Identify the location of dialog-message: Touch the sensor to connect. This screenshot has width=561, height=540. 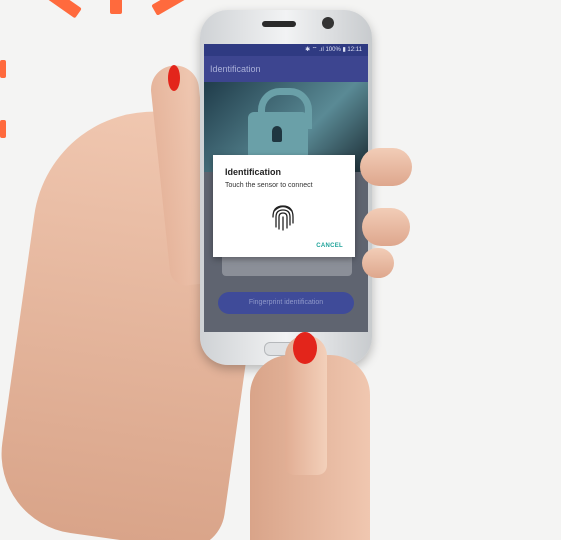
(269, 185).